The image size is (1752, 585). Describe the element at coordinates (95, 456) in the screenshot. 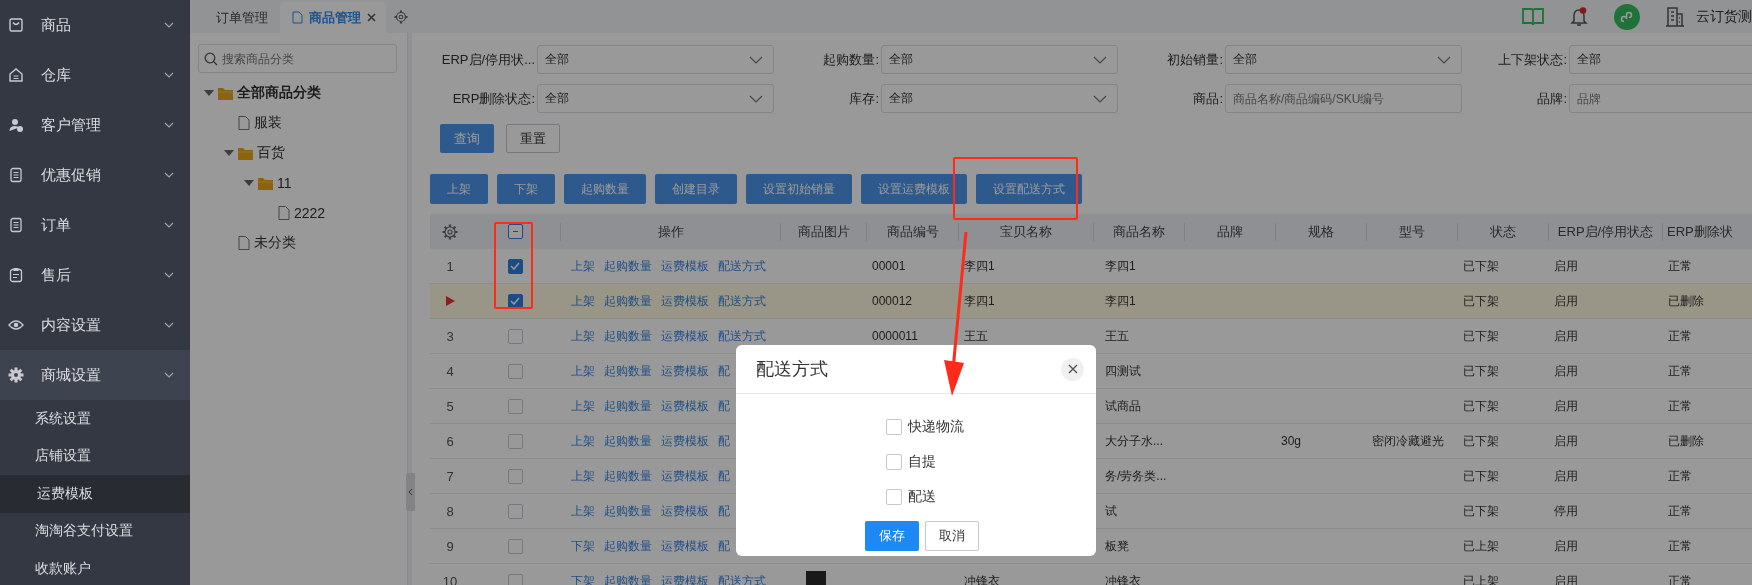

I see `submenu-item: 店铺设置` at that location.